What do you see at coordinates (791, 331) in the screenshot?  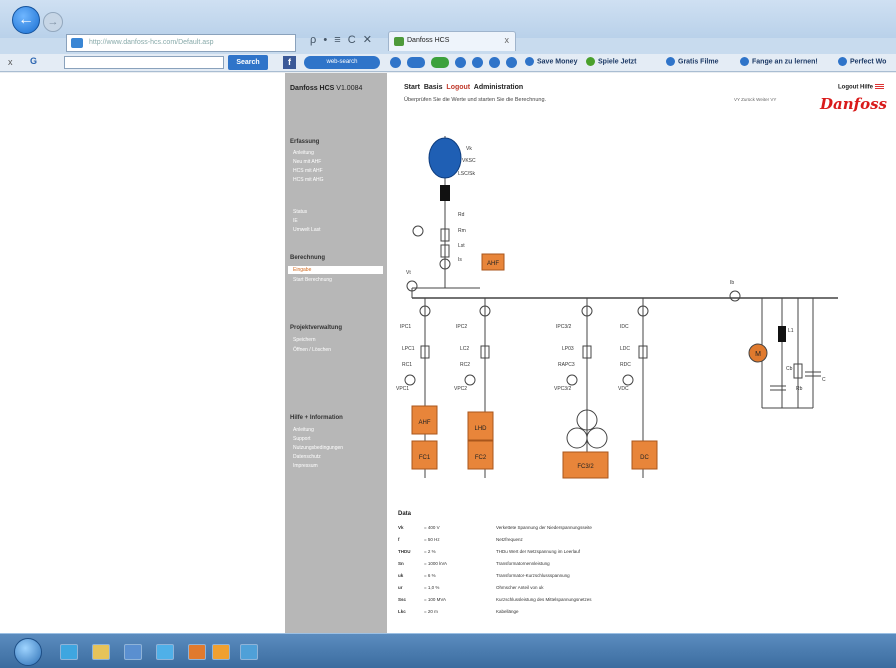 I see `node-label: L1` at bounding box center [791, 331].